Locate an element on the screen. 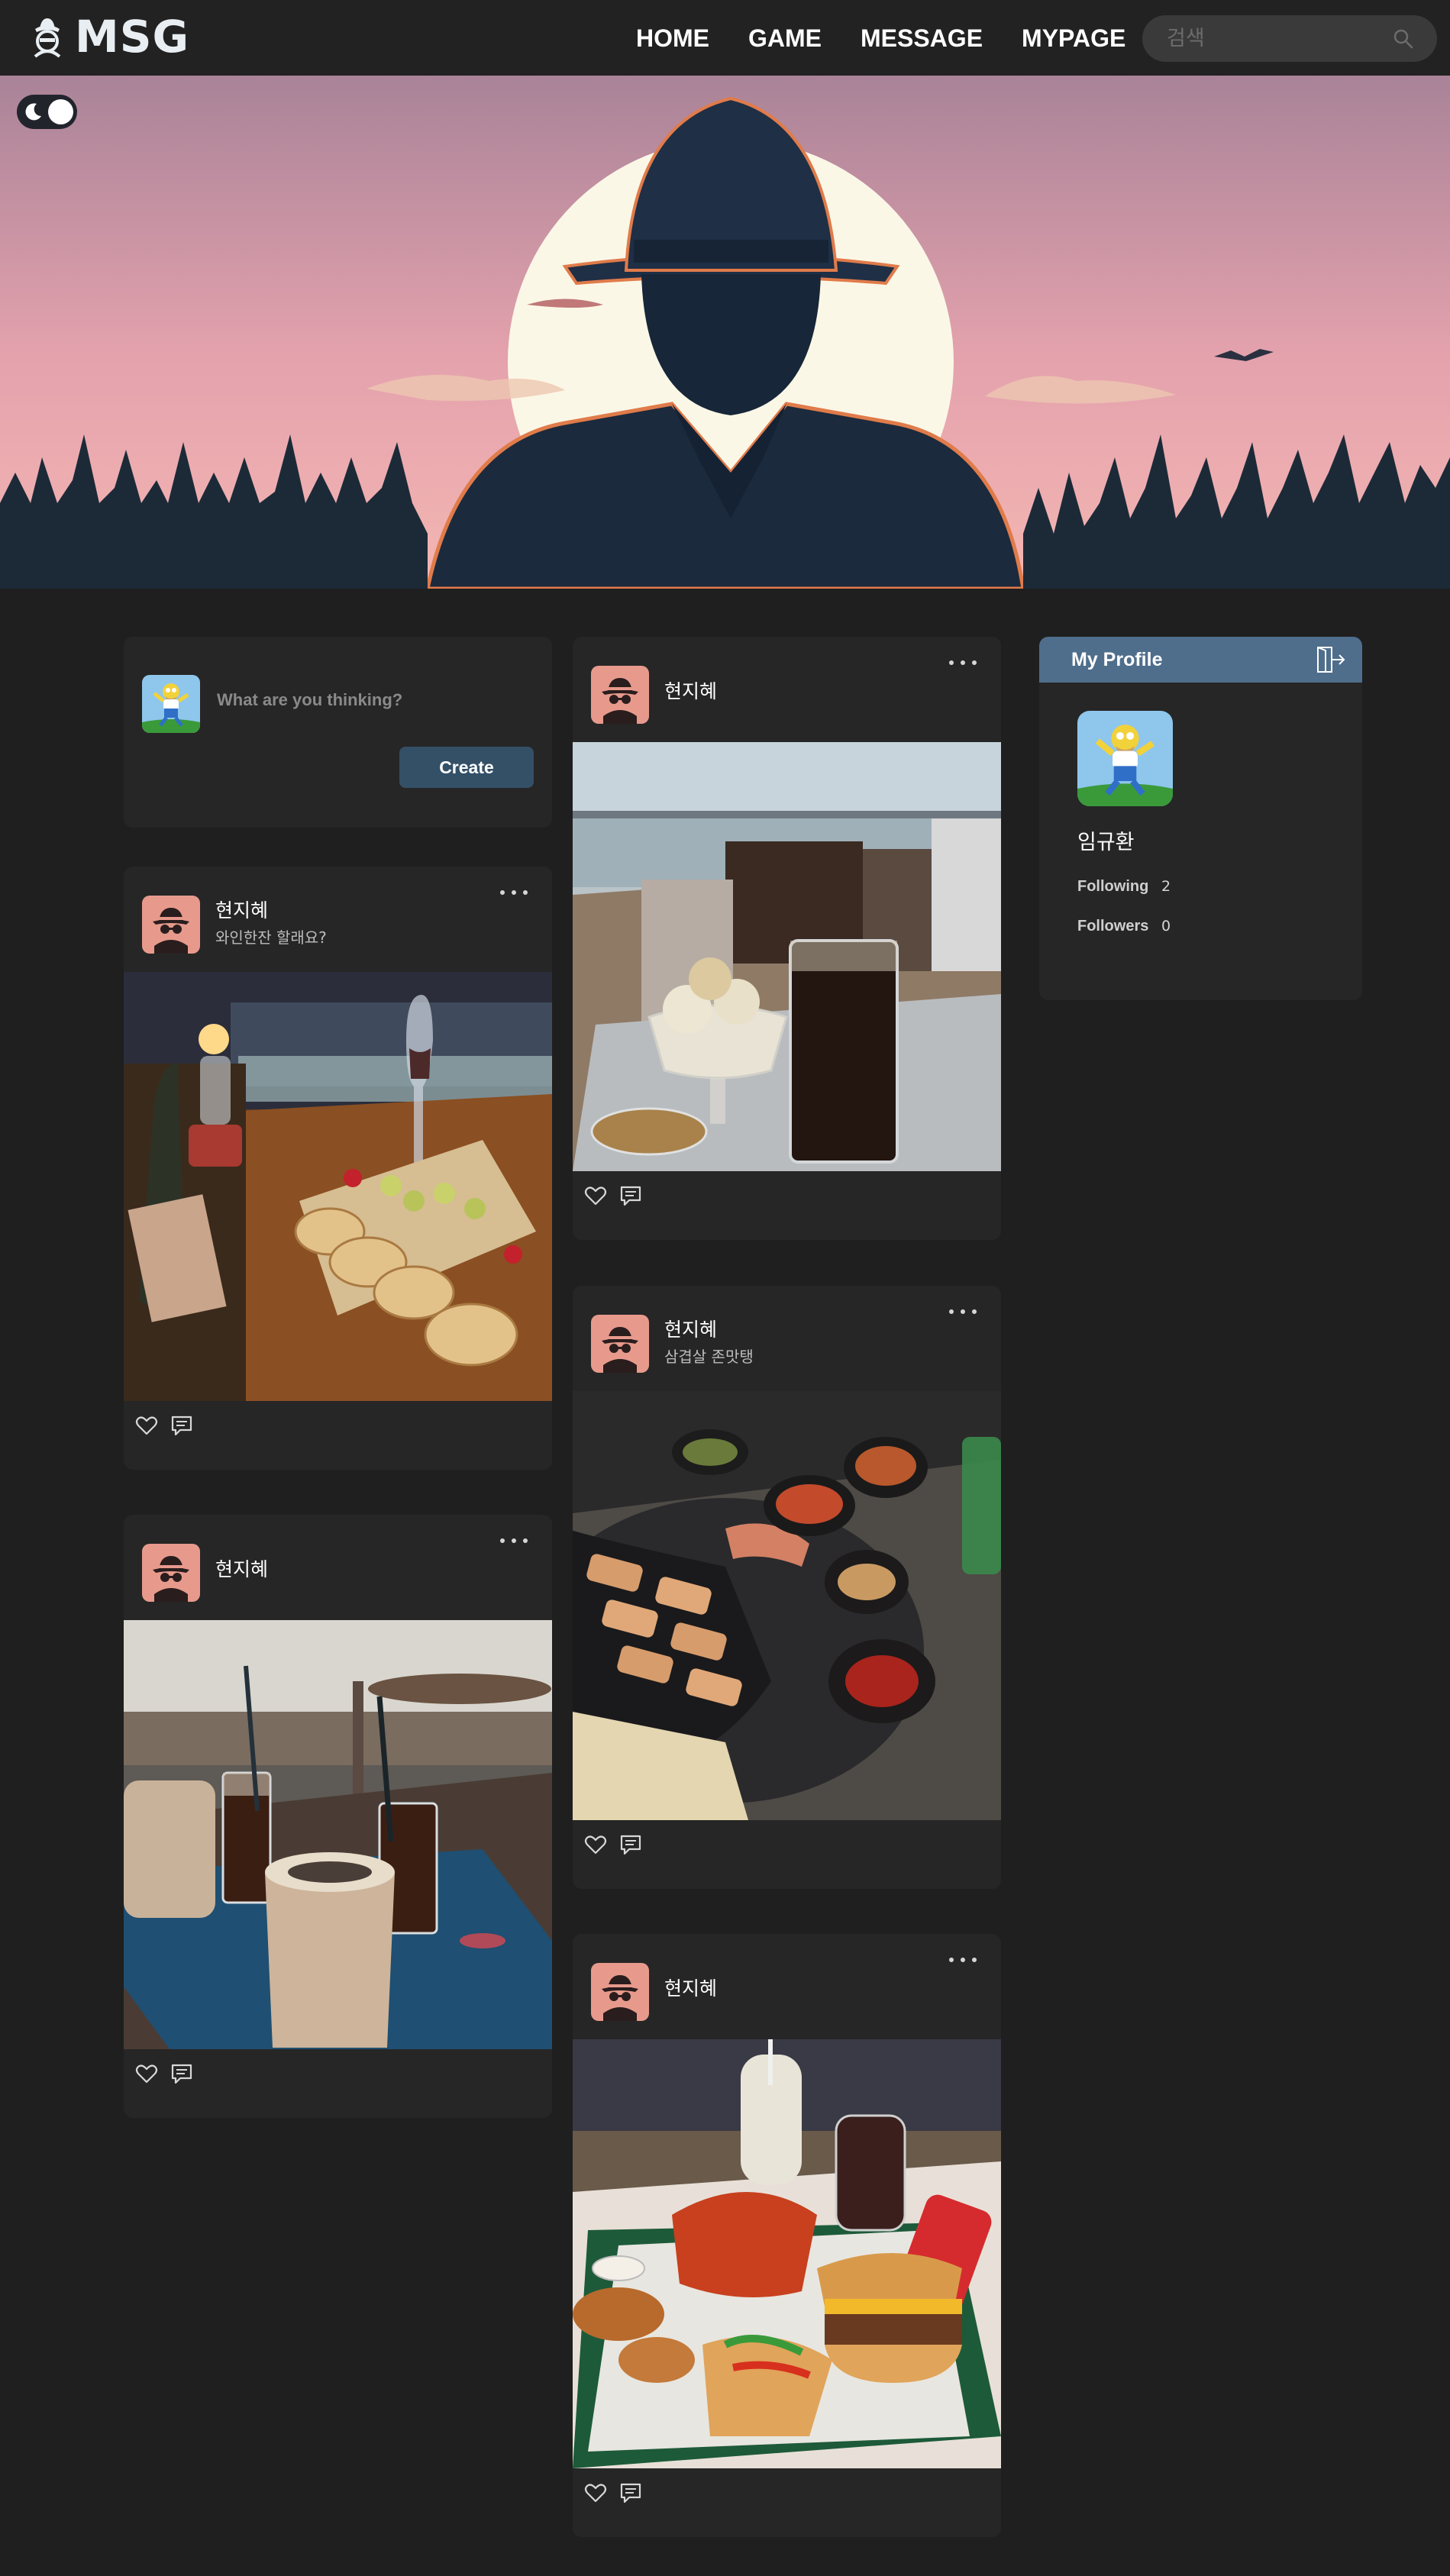 This screenshot has height=2576, width=1450. post-photo-burgers-and-cola is located at coordinates (787, 2253).